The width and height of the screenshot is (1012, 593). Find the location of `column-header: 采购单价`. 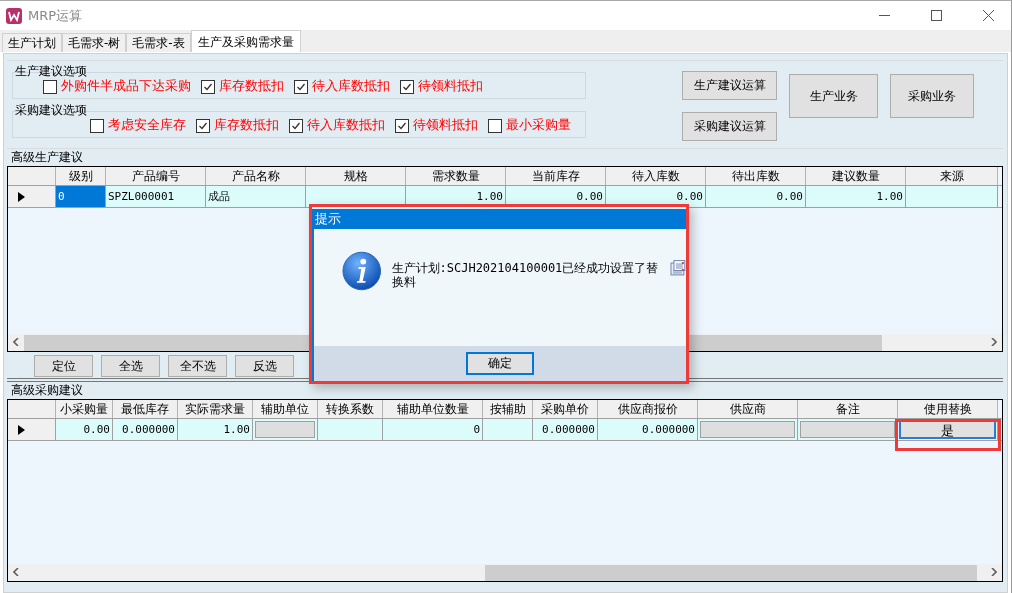

column-header: 采购单价 is located at coordinates (565, 409).